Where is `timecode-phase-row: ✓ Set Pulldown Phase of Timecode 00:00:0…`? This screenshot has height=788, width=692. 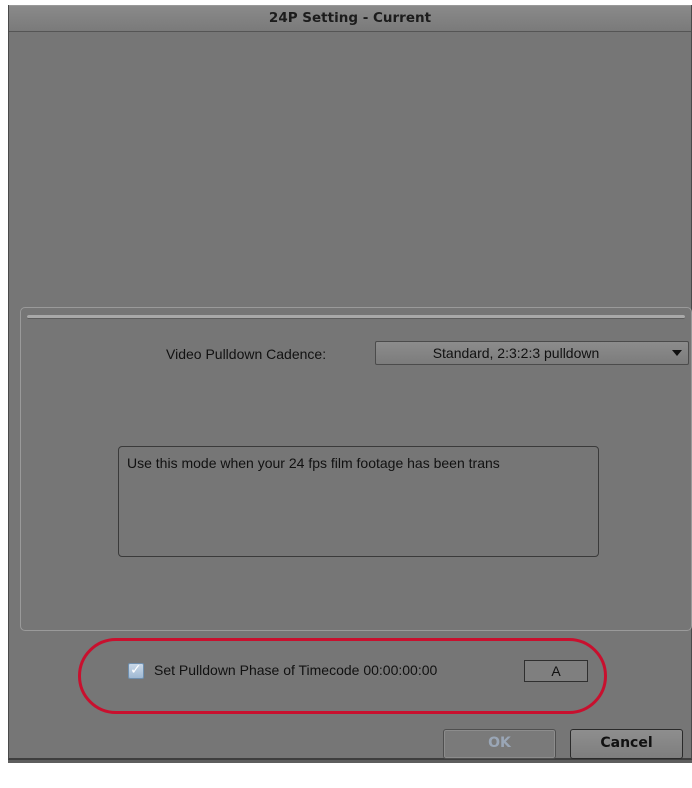 timecode-phase-row: ✓ Set Pulldown Phase of Timecode 00:00:0… is located at coordinates (360, 672).